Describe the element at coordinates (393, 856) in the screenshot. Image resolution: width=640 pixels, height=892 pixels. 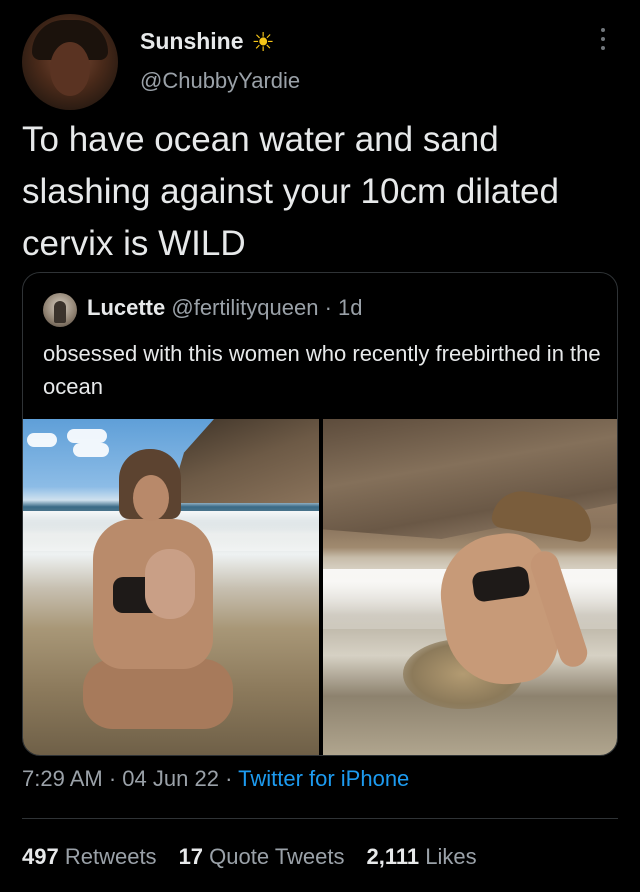
I see `likes-count: 2,111` at that location.